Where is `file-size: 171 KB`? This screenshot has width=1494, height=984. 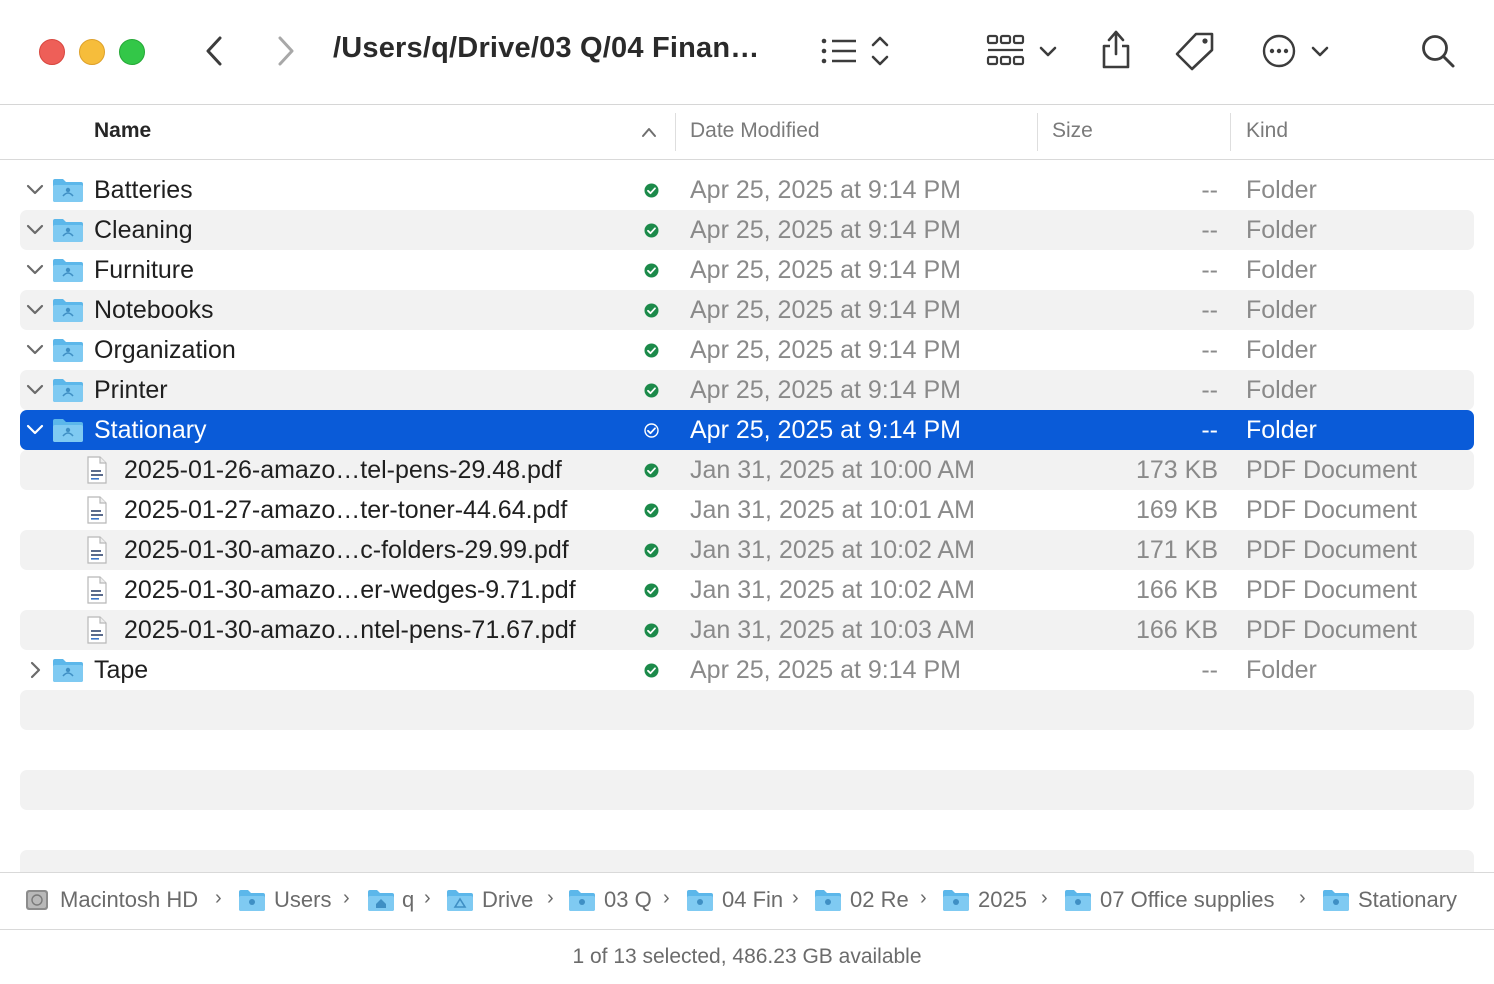
file-size: 171 KB is located at coordinates (1176, 550).